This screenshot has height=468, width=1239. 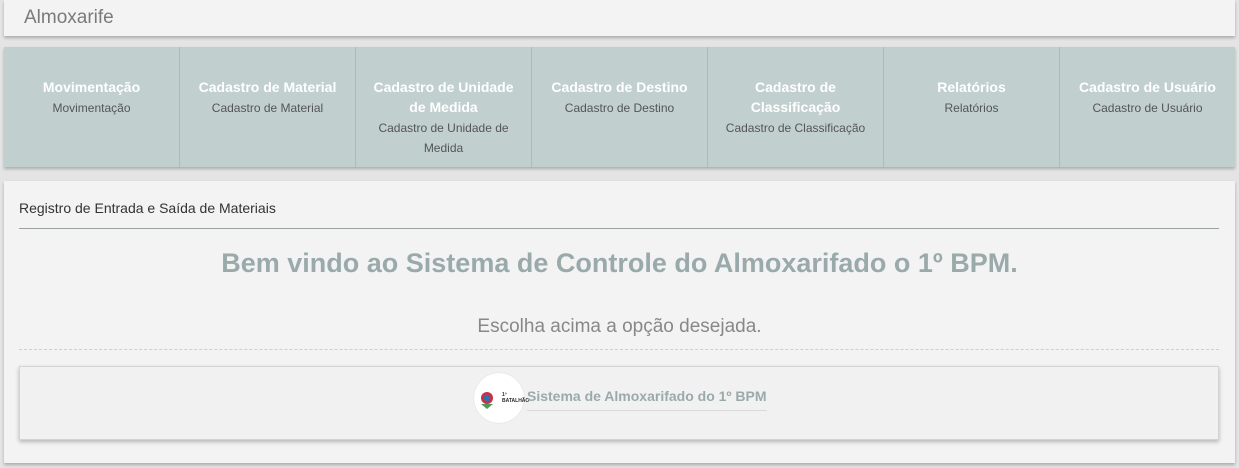 What do you see at coordinates (619, 87) in the screenshot?
I see `nav-item-title: Cadastro de Destino` at bounding box center [619, 87].